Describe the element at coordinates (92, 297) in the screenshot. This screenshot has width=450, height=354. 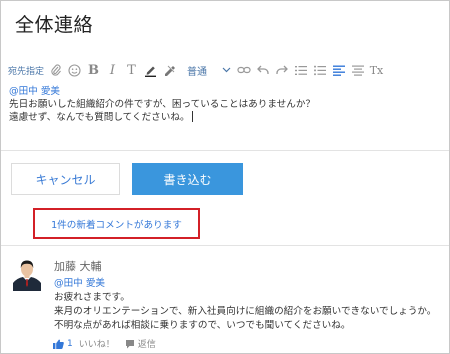
I see `comment-line-1: お疲れさまです。` at that location.